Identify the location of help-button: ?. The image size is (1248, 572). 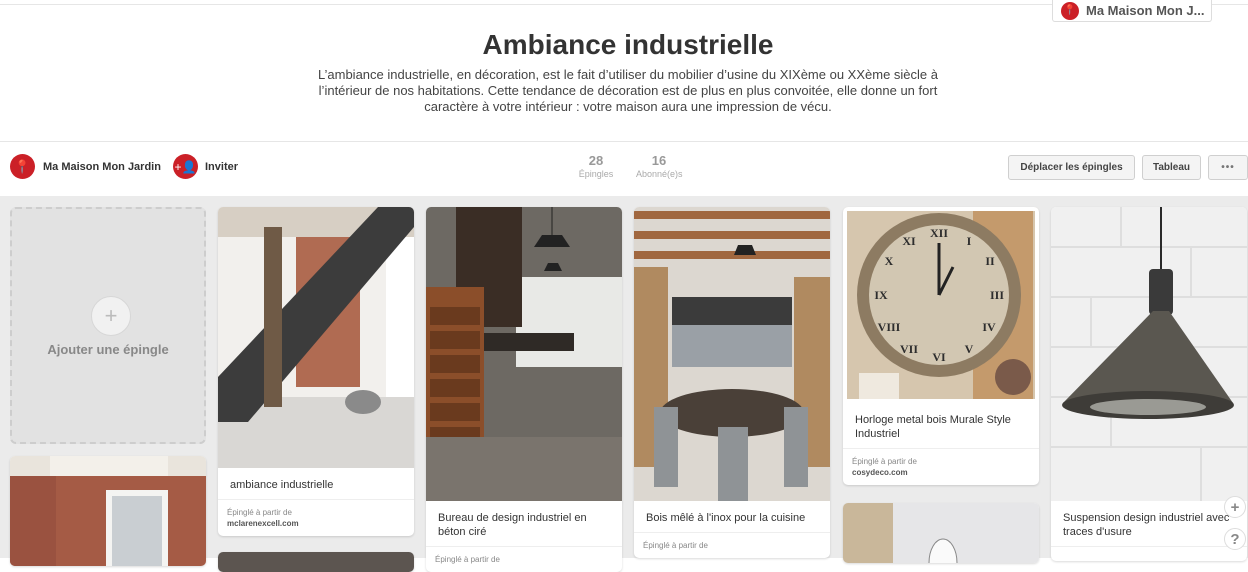
(1235, 539).